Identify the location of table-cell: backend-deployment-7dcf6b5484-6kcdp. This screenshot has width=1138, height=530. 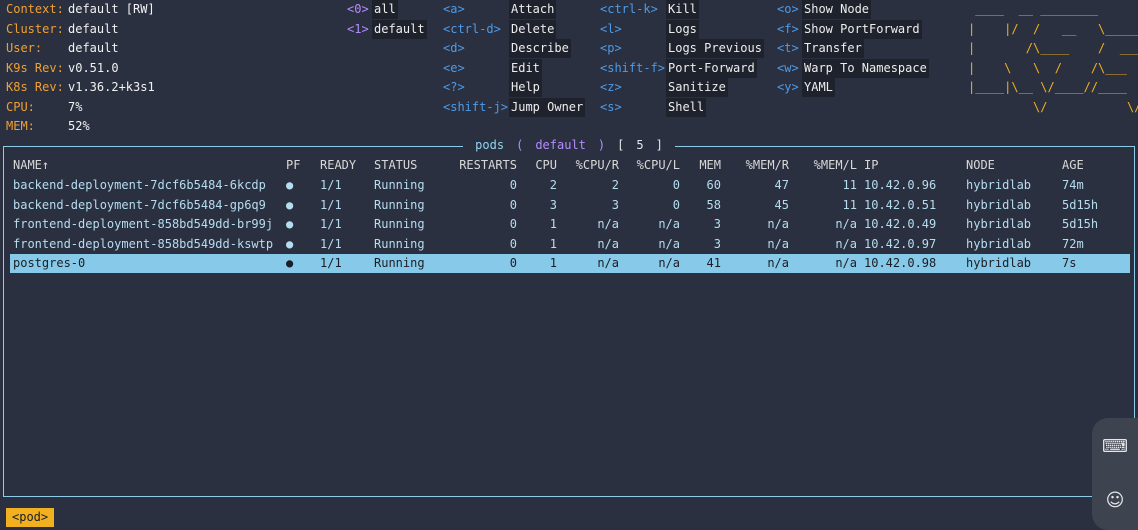
(139, 185).